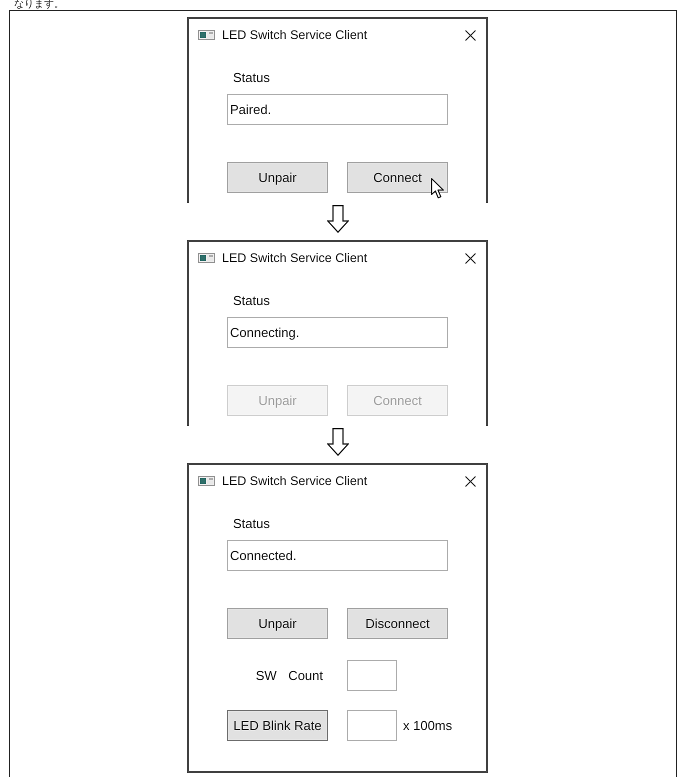 The height and width of the screenshot is (777, 690). I want to click on count-label: SW Count, so click(289, 676).